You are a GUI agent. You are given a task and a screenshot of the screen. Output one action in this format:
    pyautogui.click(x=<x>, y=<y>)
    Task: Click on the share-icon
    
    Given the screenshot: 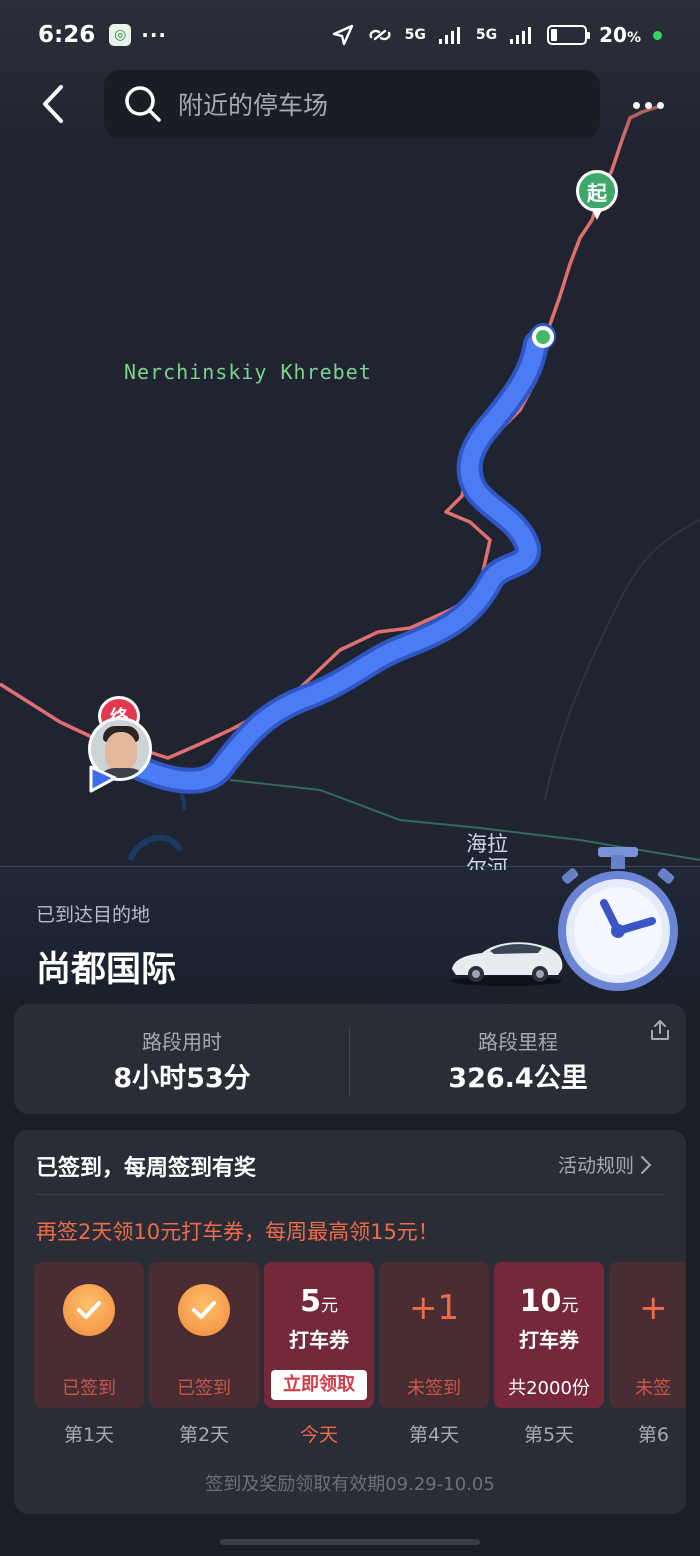 What is the action you would take?
    pyautogui.click(x=660, y=1030)
    